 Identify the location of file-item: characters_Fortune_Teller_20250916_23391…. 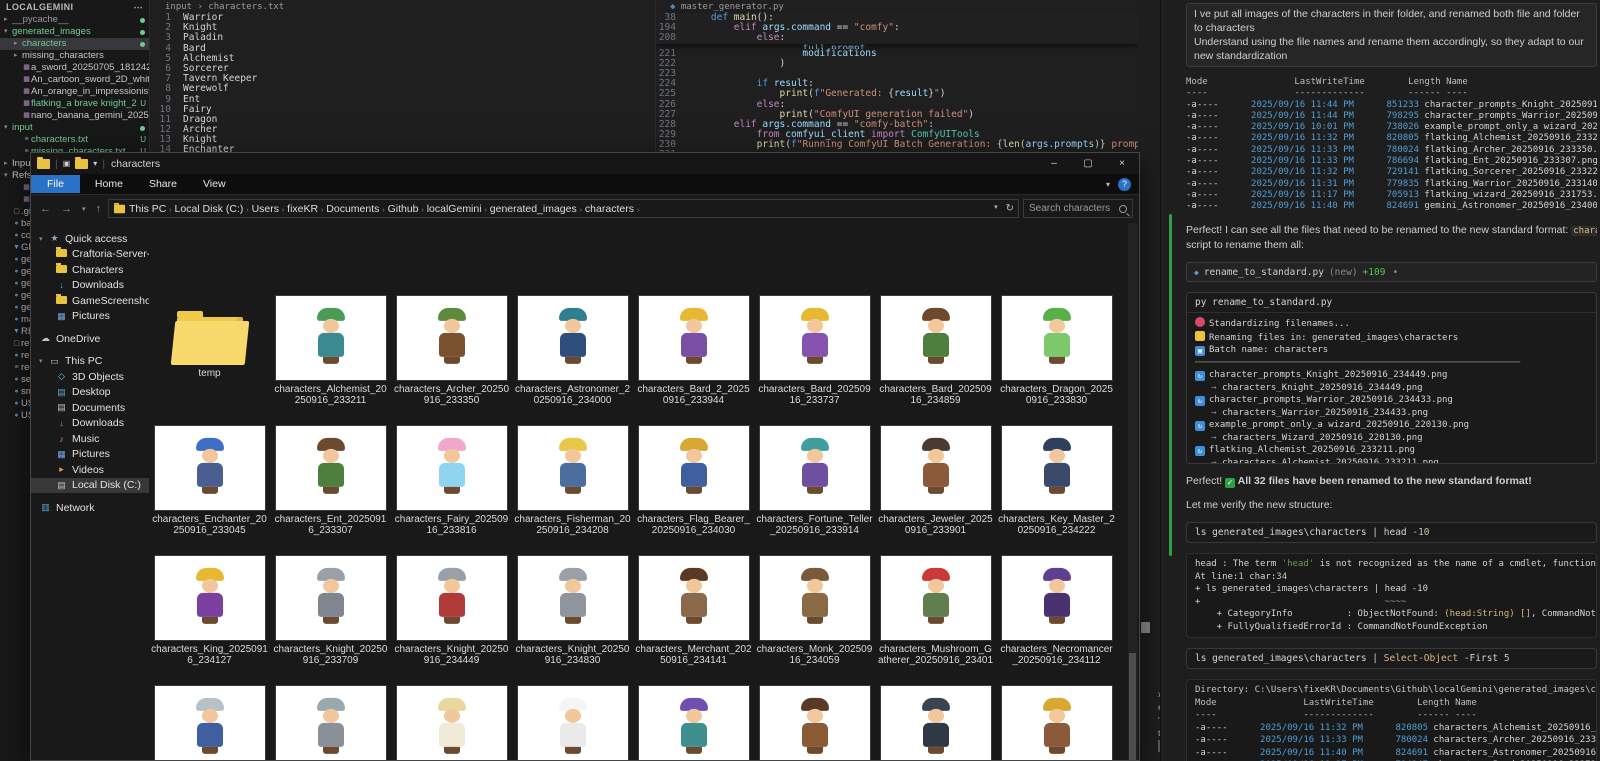
(814, 484).